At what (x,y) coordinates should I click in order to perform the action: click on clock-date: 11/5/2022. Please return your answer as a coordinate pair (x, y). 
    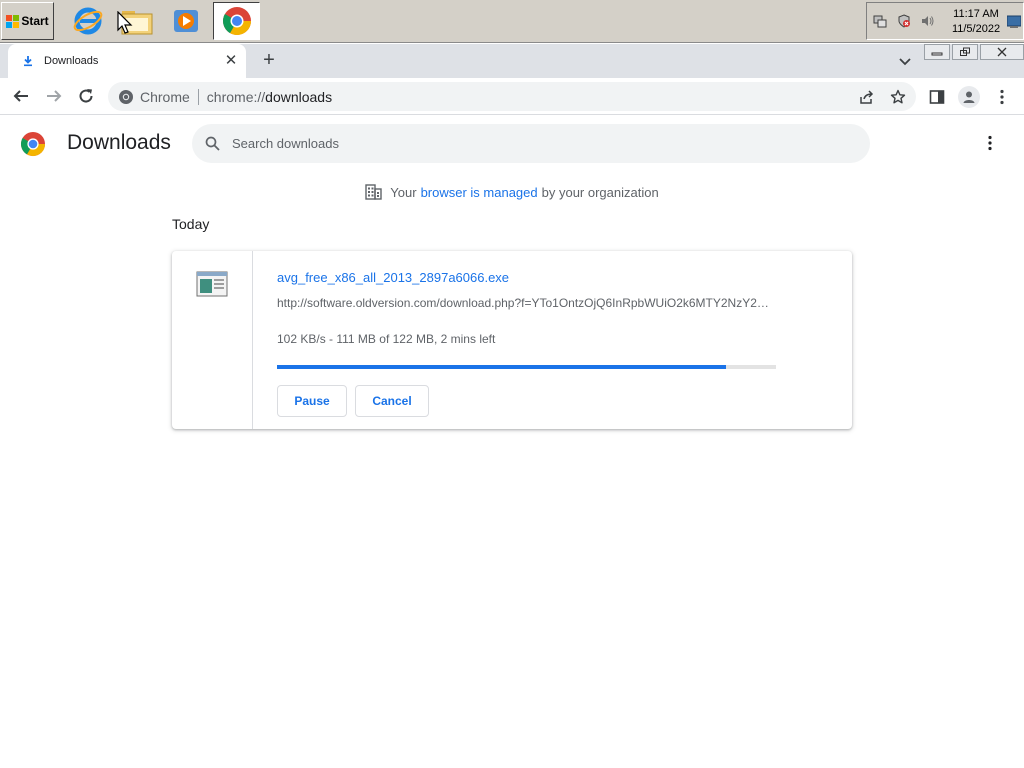
    Looking at the image, I should click on (976, 29).